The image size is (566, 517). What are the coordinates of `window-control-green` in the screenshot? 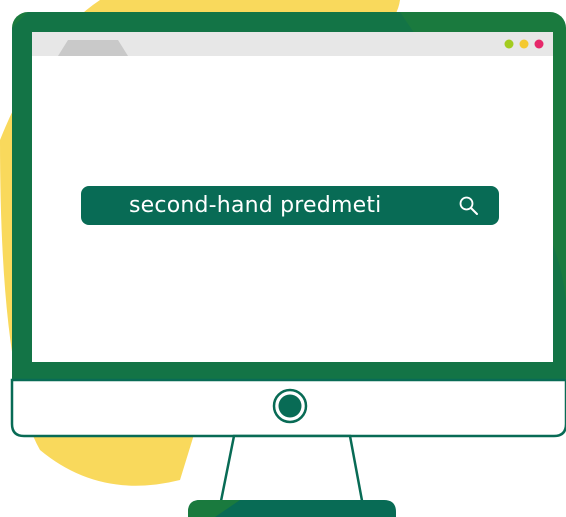 It's located at (509, 44).